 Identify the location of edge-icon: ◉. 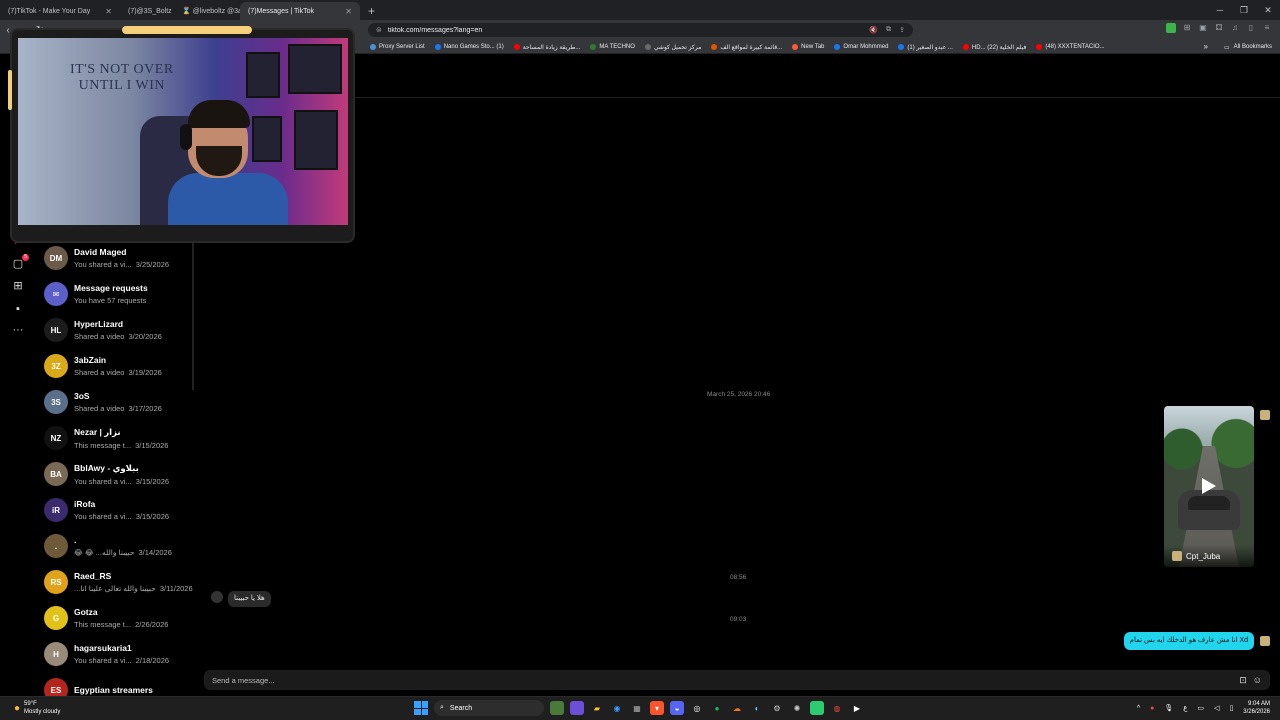
(617, 708).